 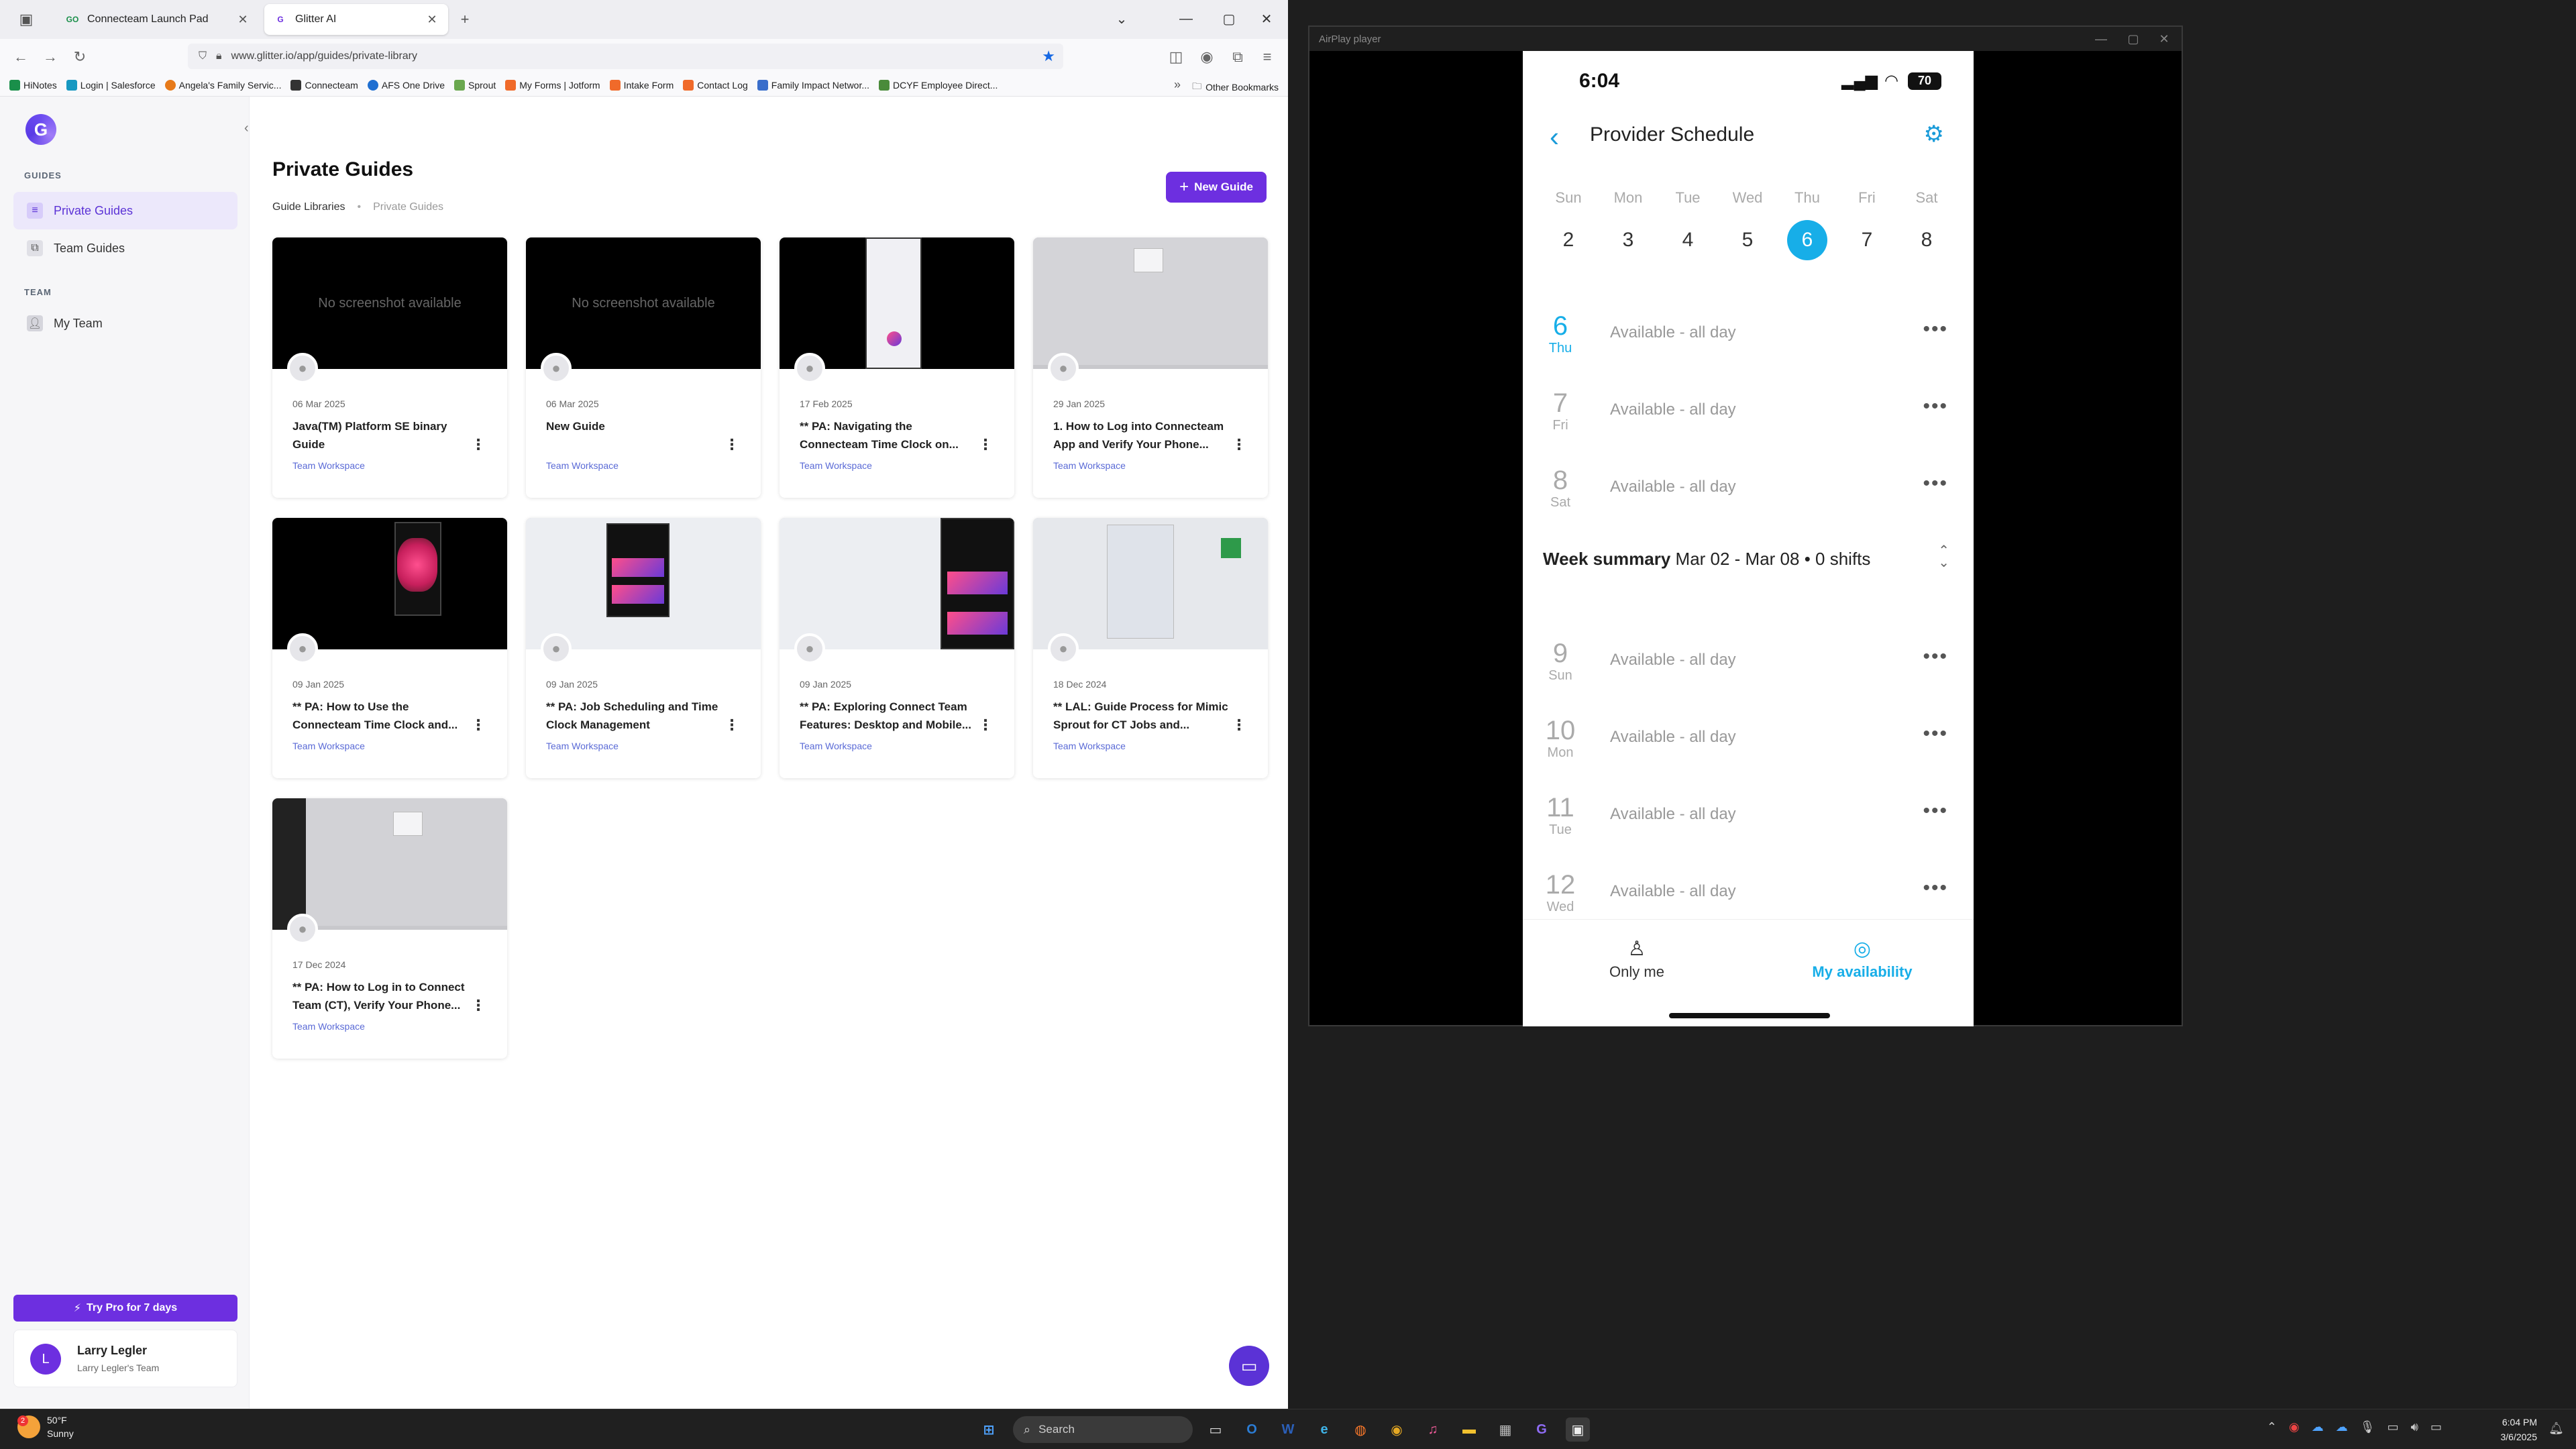 What do you see at coordinates (246, 128) in the screenshot?
I see `collapse-sidebar-icon: ‹` at bounding box center [246, 128].